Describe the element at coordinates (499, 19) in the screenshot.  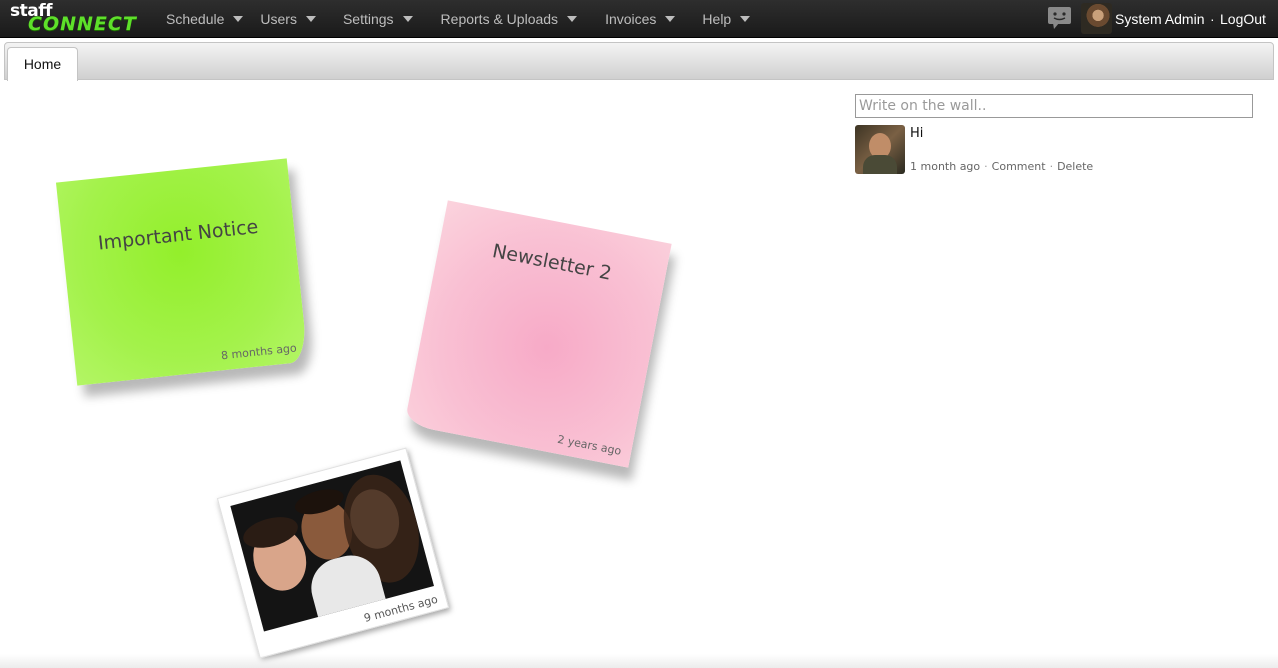
I see `menu-reports-uploads-label: Reports & Uploads` at that location.